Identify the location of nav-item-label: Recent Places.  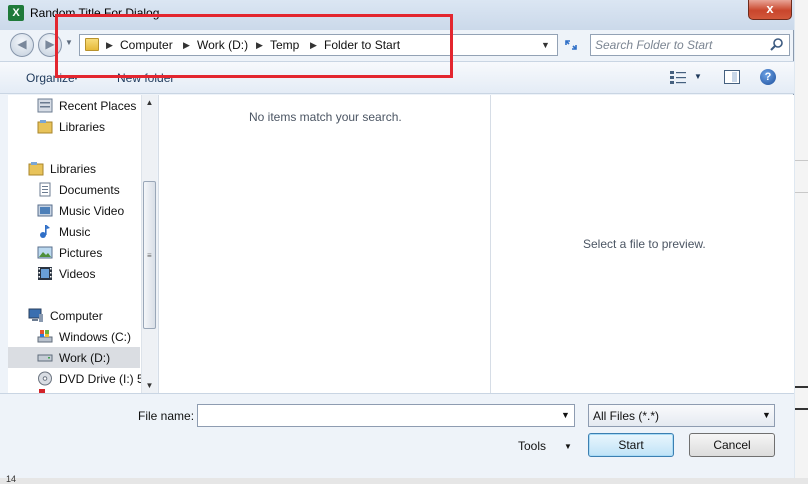
(98, 106).